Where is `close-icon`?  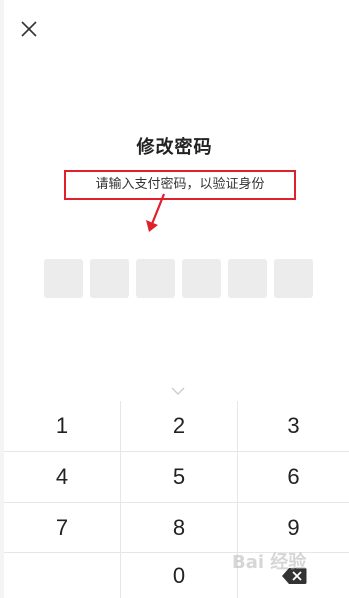 close-icon is located at coordinates (29, 29).